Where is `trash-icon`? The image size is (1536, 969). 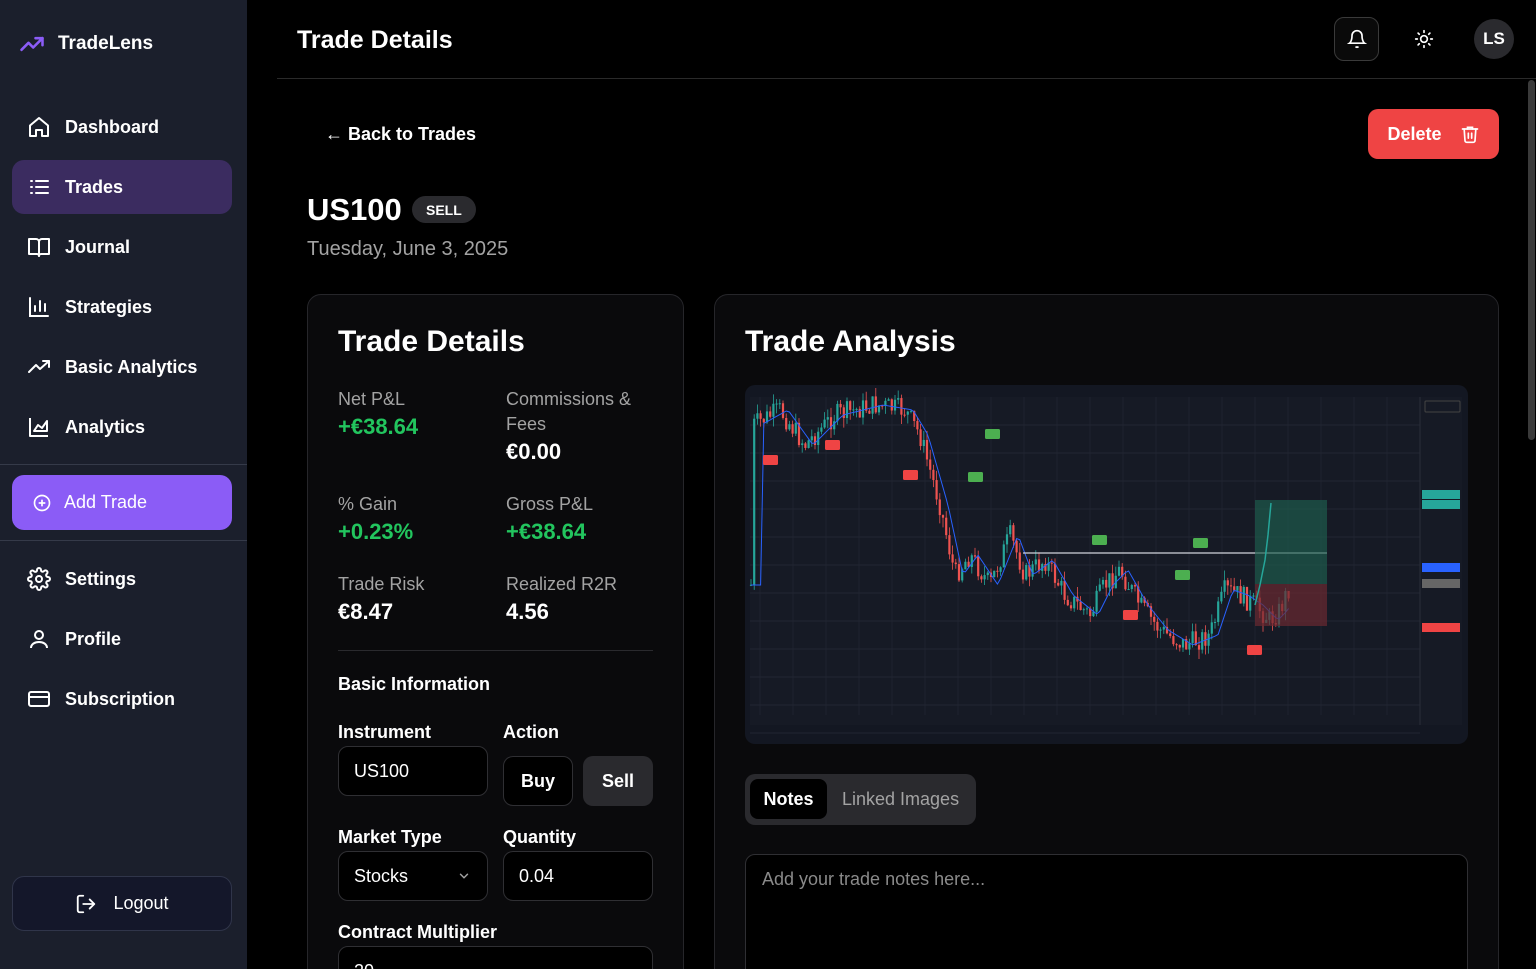 trash-icon is located at coordinates (1469, 135).